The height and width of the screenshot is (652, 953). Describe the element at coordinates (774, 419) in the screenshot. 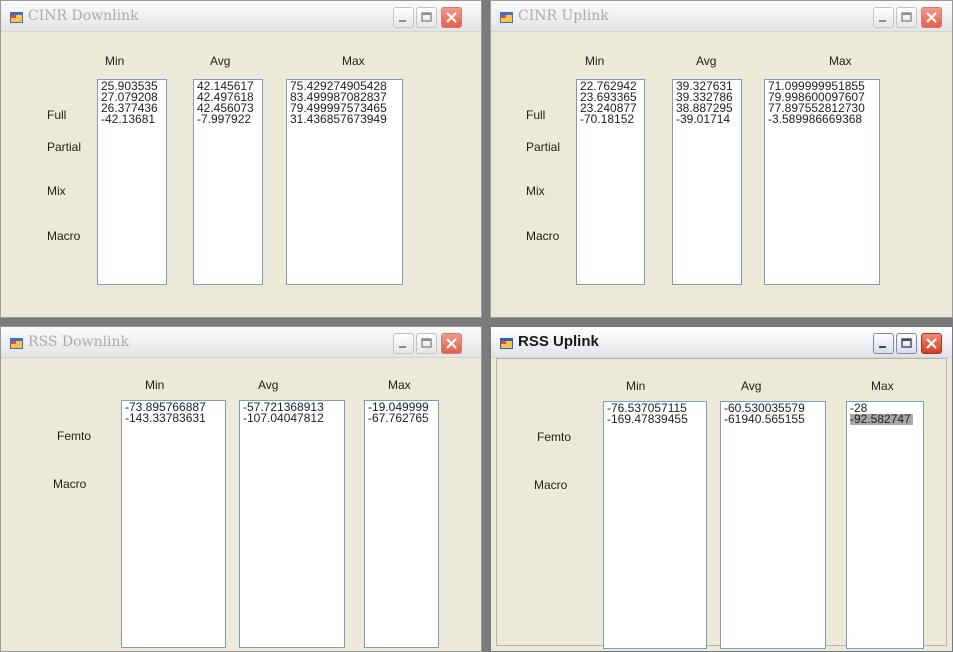

I see `list-item: -61940.565155` at that location.